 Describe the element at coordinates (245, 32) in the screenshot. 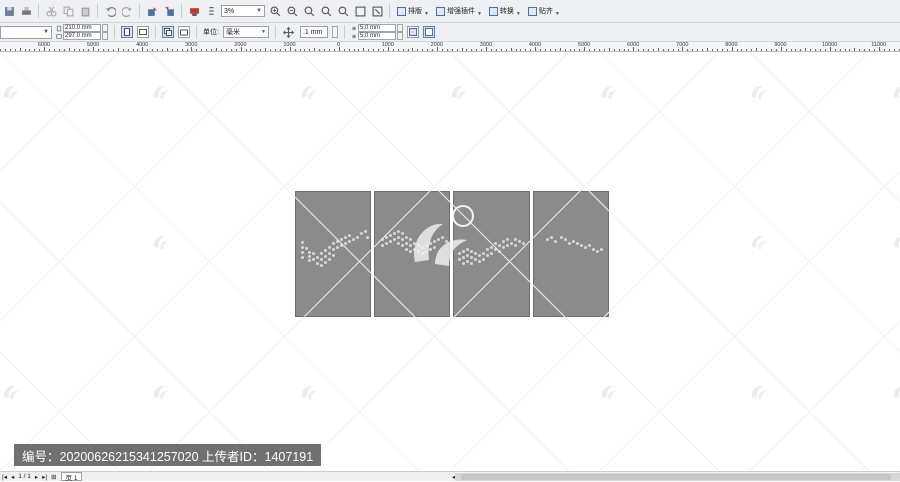

I see `units-select: 毫米 ▼` at that location.